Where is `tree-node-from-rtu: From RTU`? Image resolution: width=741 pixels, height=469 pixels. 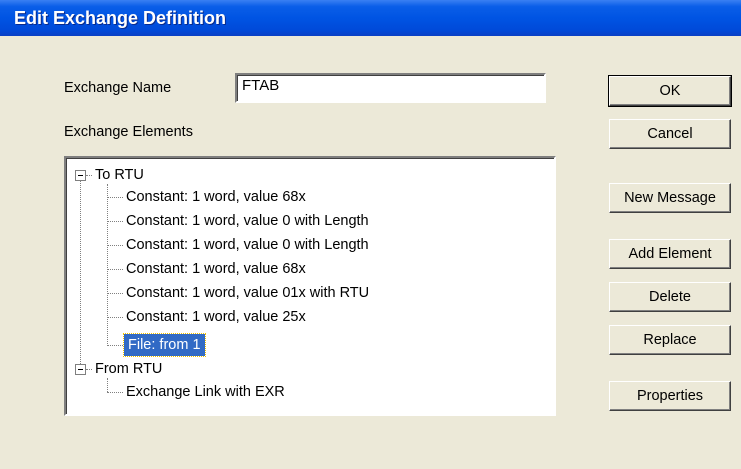
tree-node-from-rtu: From RTU is located at coordinates (128, 369).